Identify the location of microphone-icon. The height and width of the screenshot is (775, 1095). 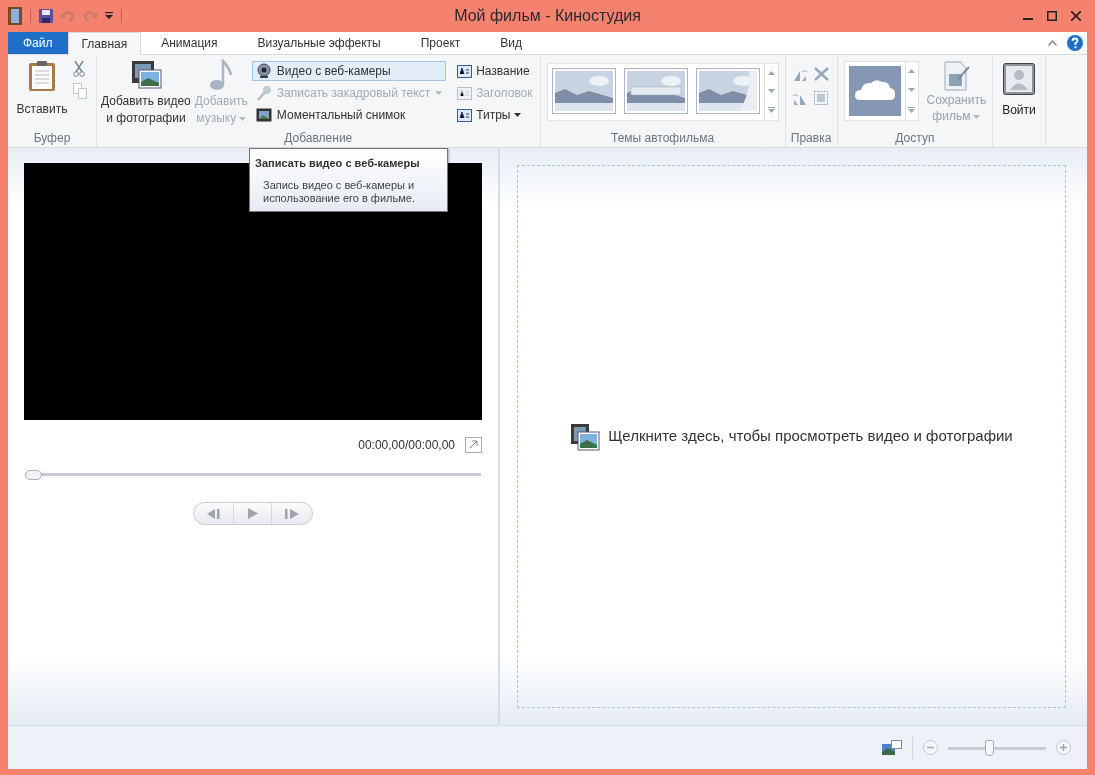
(263, 93).